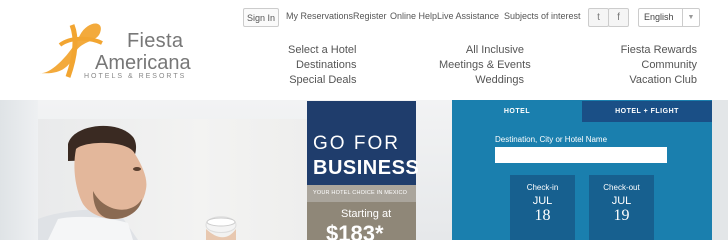  I want to click on promo-go-for: GO FOR, so click(356, 143).